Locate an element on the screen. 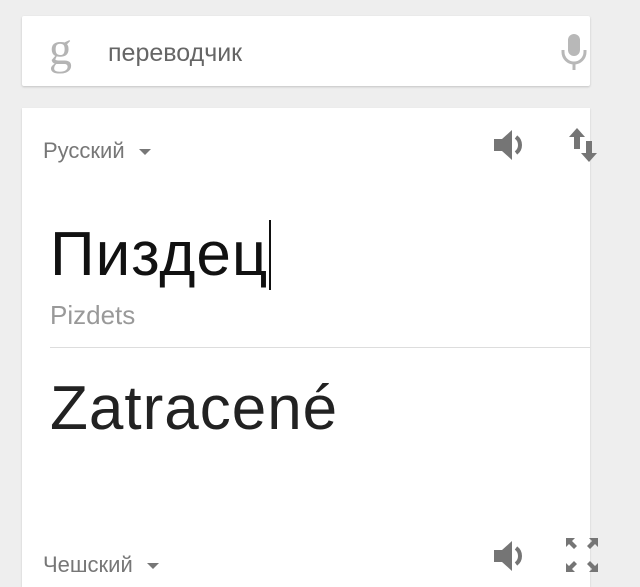  source-text-input: Пиздец is located at coordinates (161, 255).